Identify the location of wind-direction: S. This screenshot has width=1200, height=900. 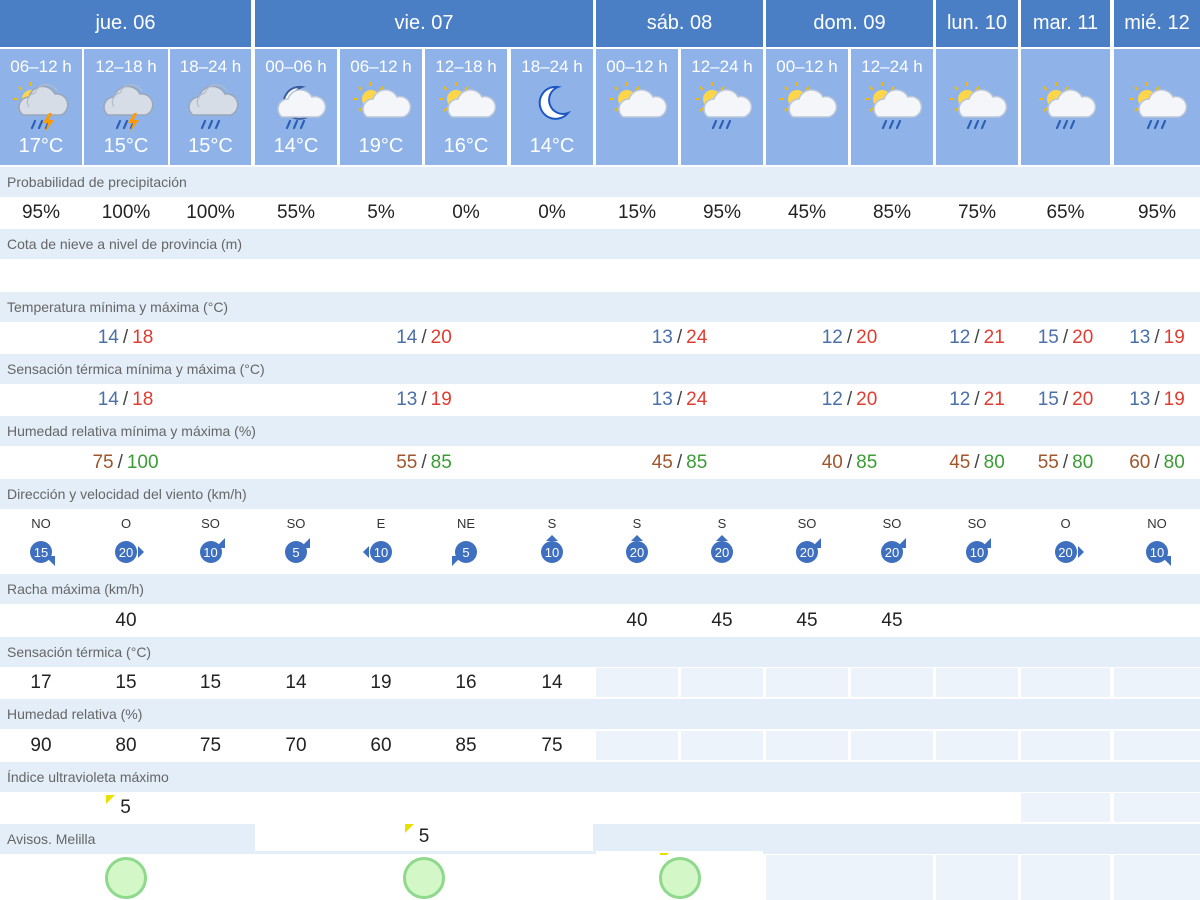
(637, 523).